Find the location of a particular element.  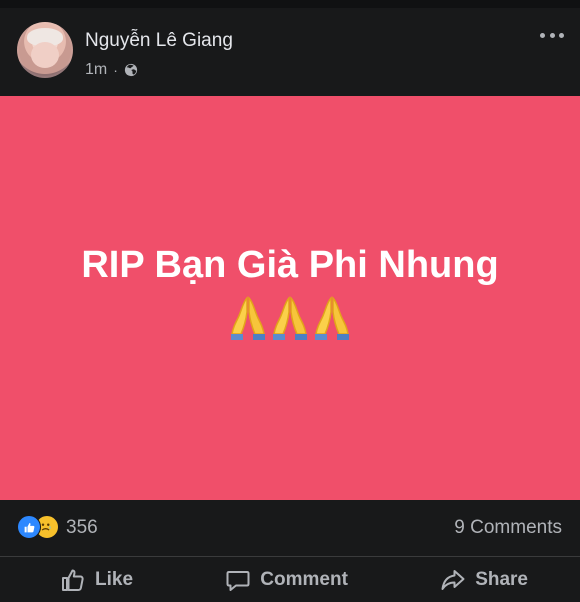

more-options-icon is located at coordinates (552, 35).